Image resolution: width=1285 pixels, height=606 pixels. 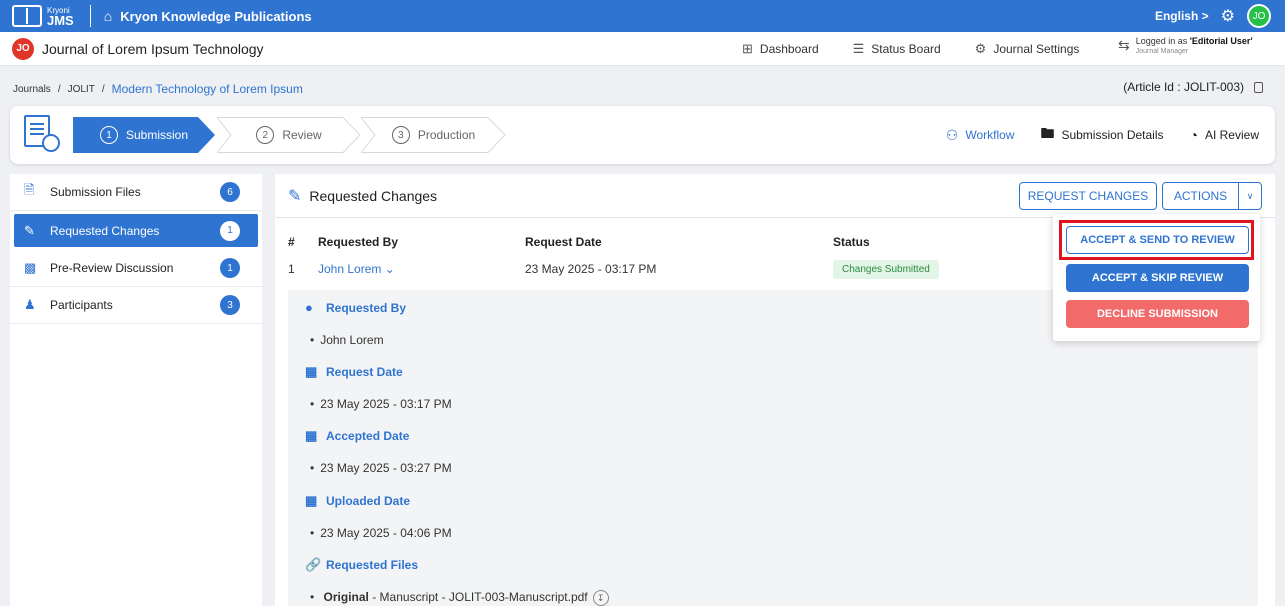 What do you see at coordinates (112, 268) in the screenshot?
I see `sidebar-item-label: Pre-Review Discussion` at bounding box center [112, 268].